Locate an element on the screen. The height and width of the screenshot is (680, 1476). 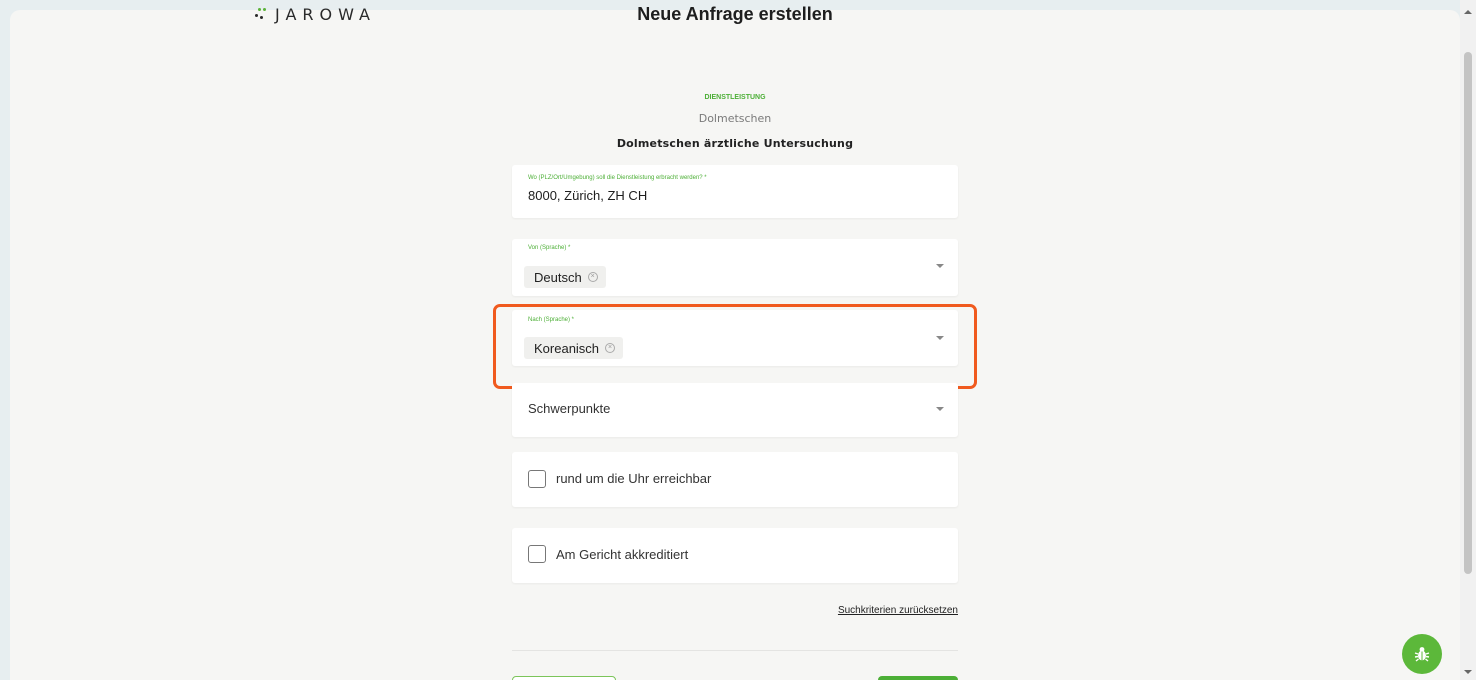
location-input: 8000, Zürich, ZH CH is located at coordinates (587, 195).